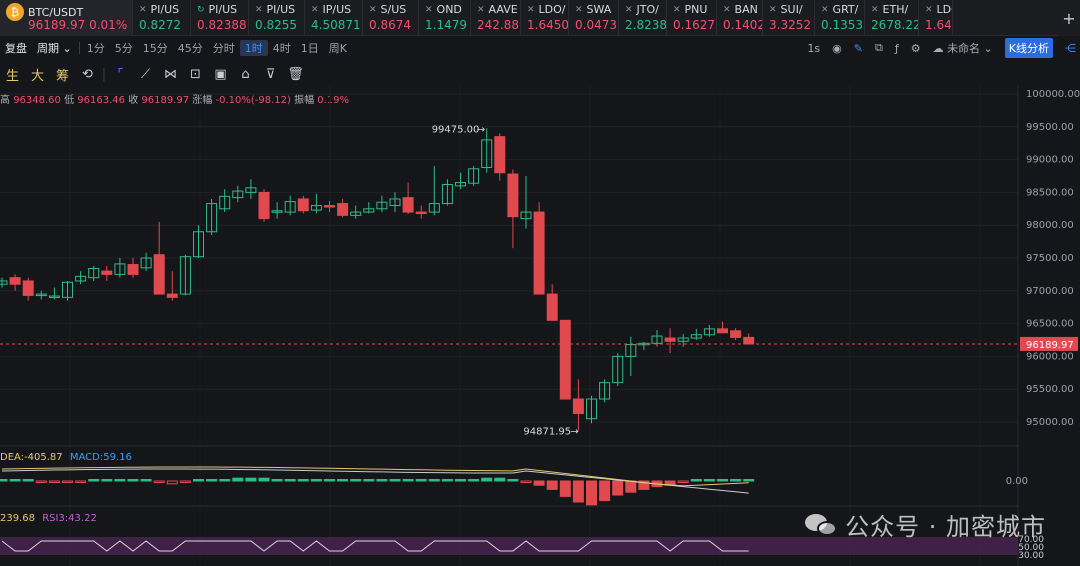 Image resolution: width=1080 pixels, height=566 pixels. Describe the element at coordinates (336, 25) in the screenshot. I see `ticker-price: 4.50871` at that location.